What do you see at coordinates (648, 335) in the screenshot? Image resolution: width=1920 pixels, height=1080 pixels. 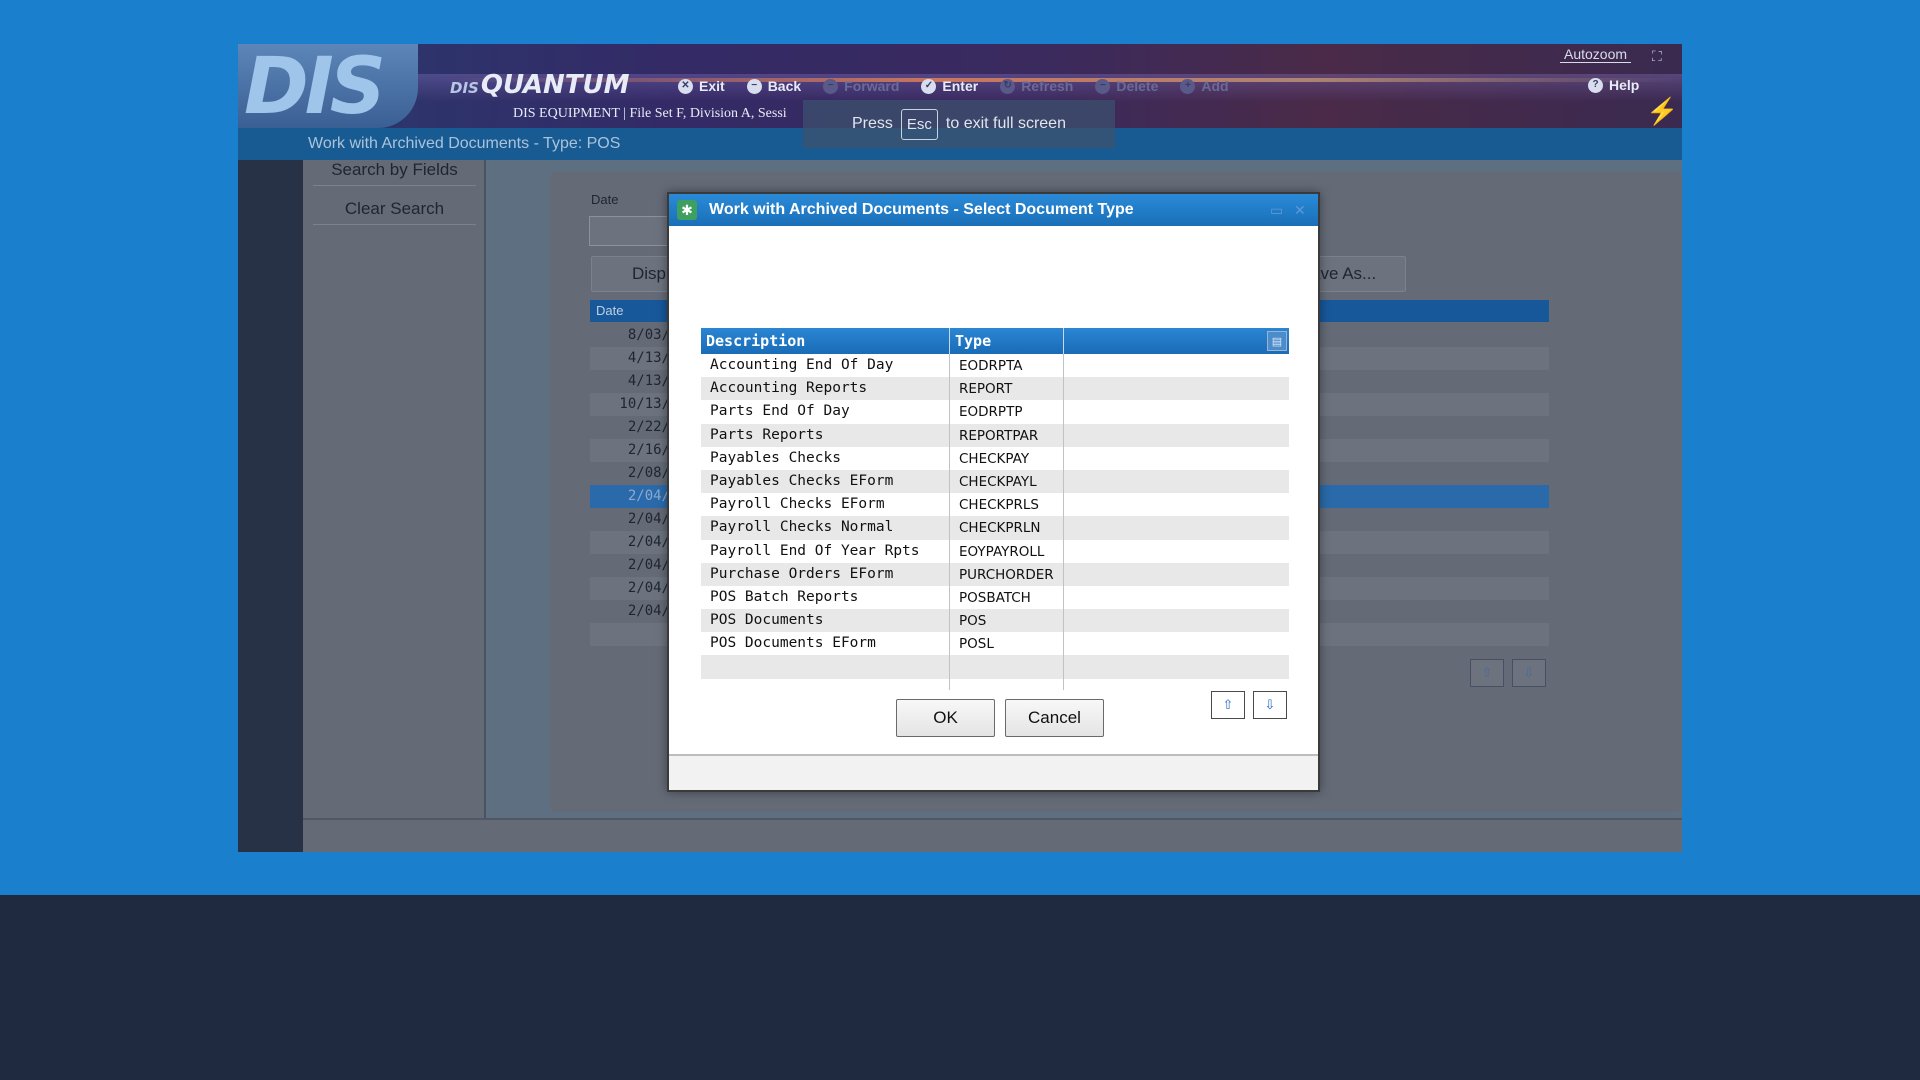 I see `row-date: 8/03/` at bounding box center [648, 335].